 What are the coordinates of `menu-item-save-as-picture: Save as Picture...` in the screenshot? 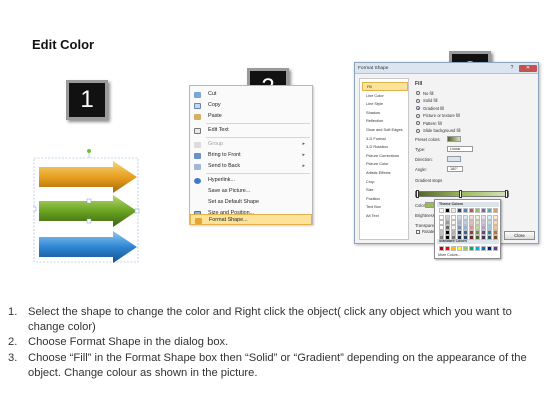 It's located at (251, 191).